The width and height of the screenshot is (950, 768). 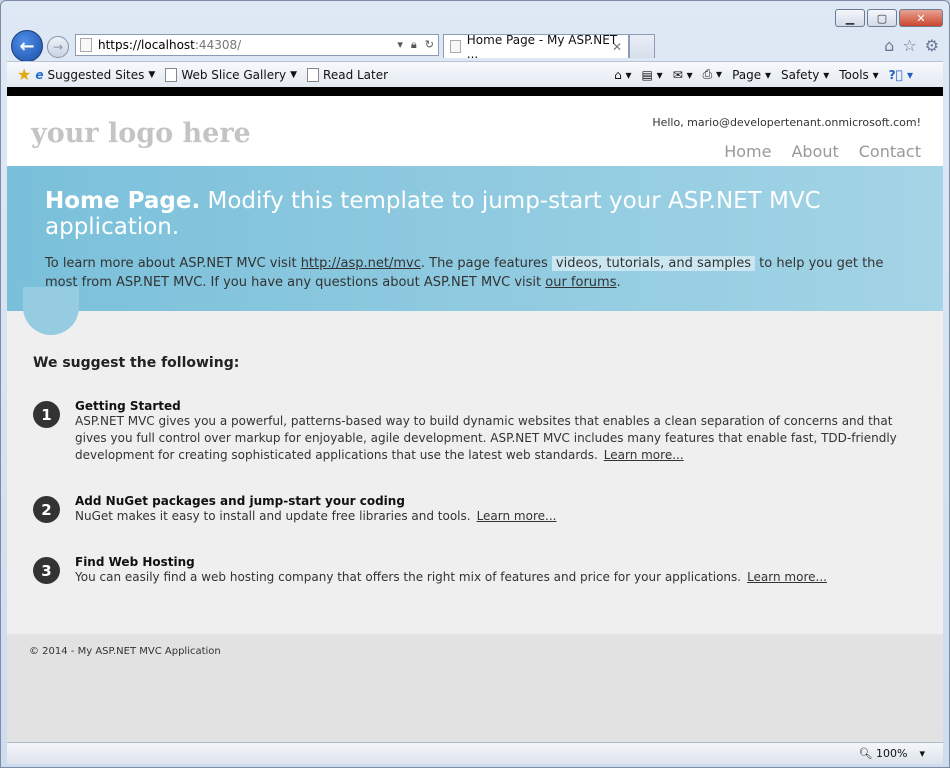 I want to click on zoom-level: 100%, so click(x=892, y=753).